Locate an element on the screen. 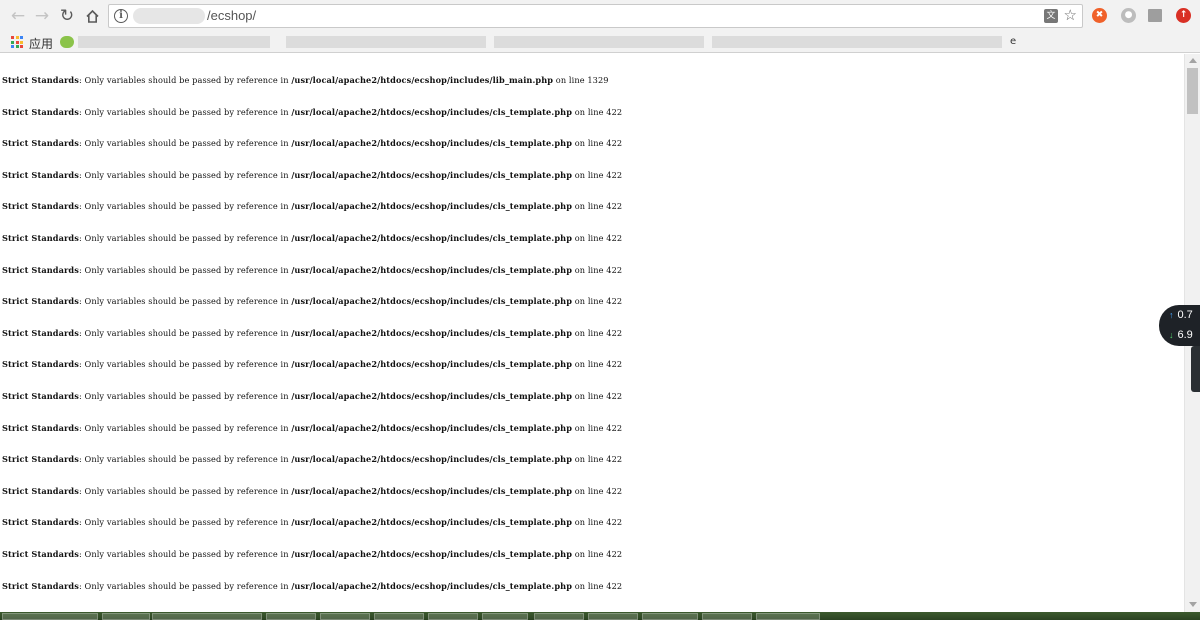 The image size is (1200, 620). address-bar: i /ecshop/ 文 ☆ is located at coordinates (595, 16).